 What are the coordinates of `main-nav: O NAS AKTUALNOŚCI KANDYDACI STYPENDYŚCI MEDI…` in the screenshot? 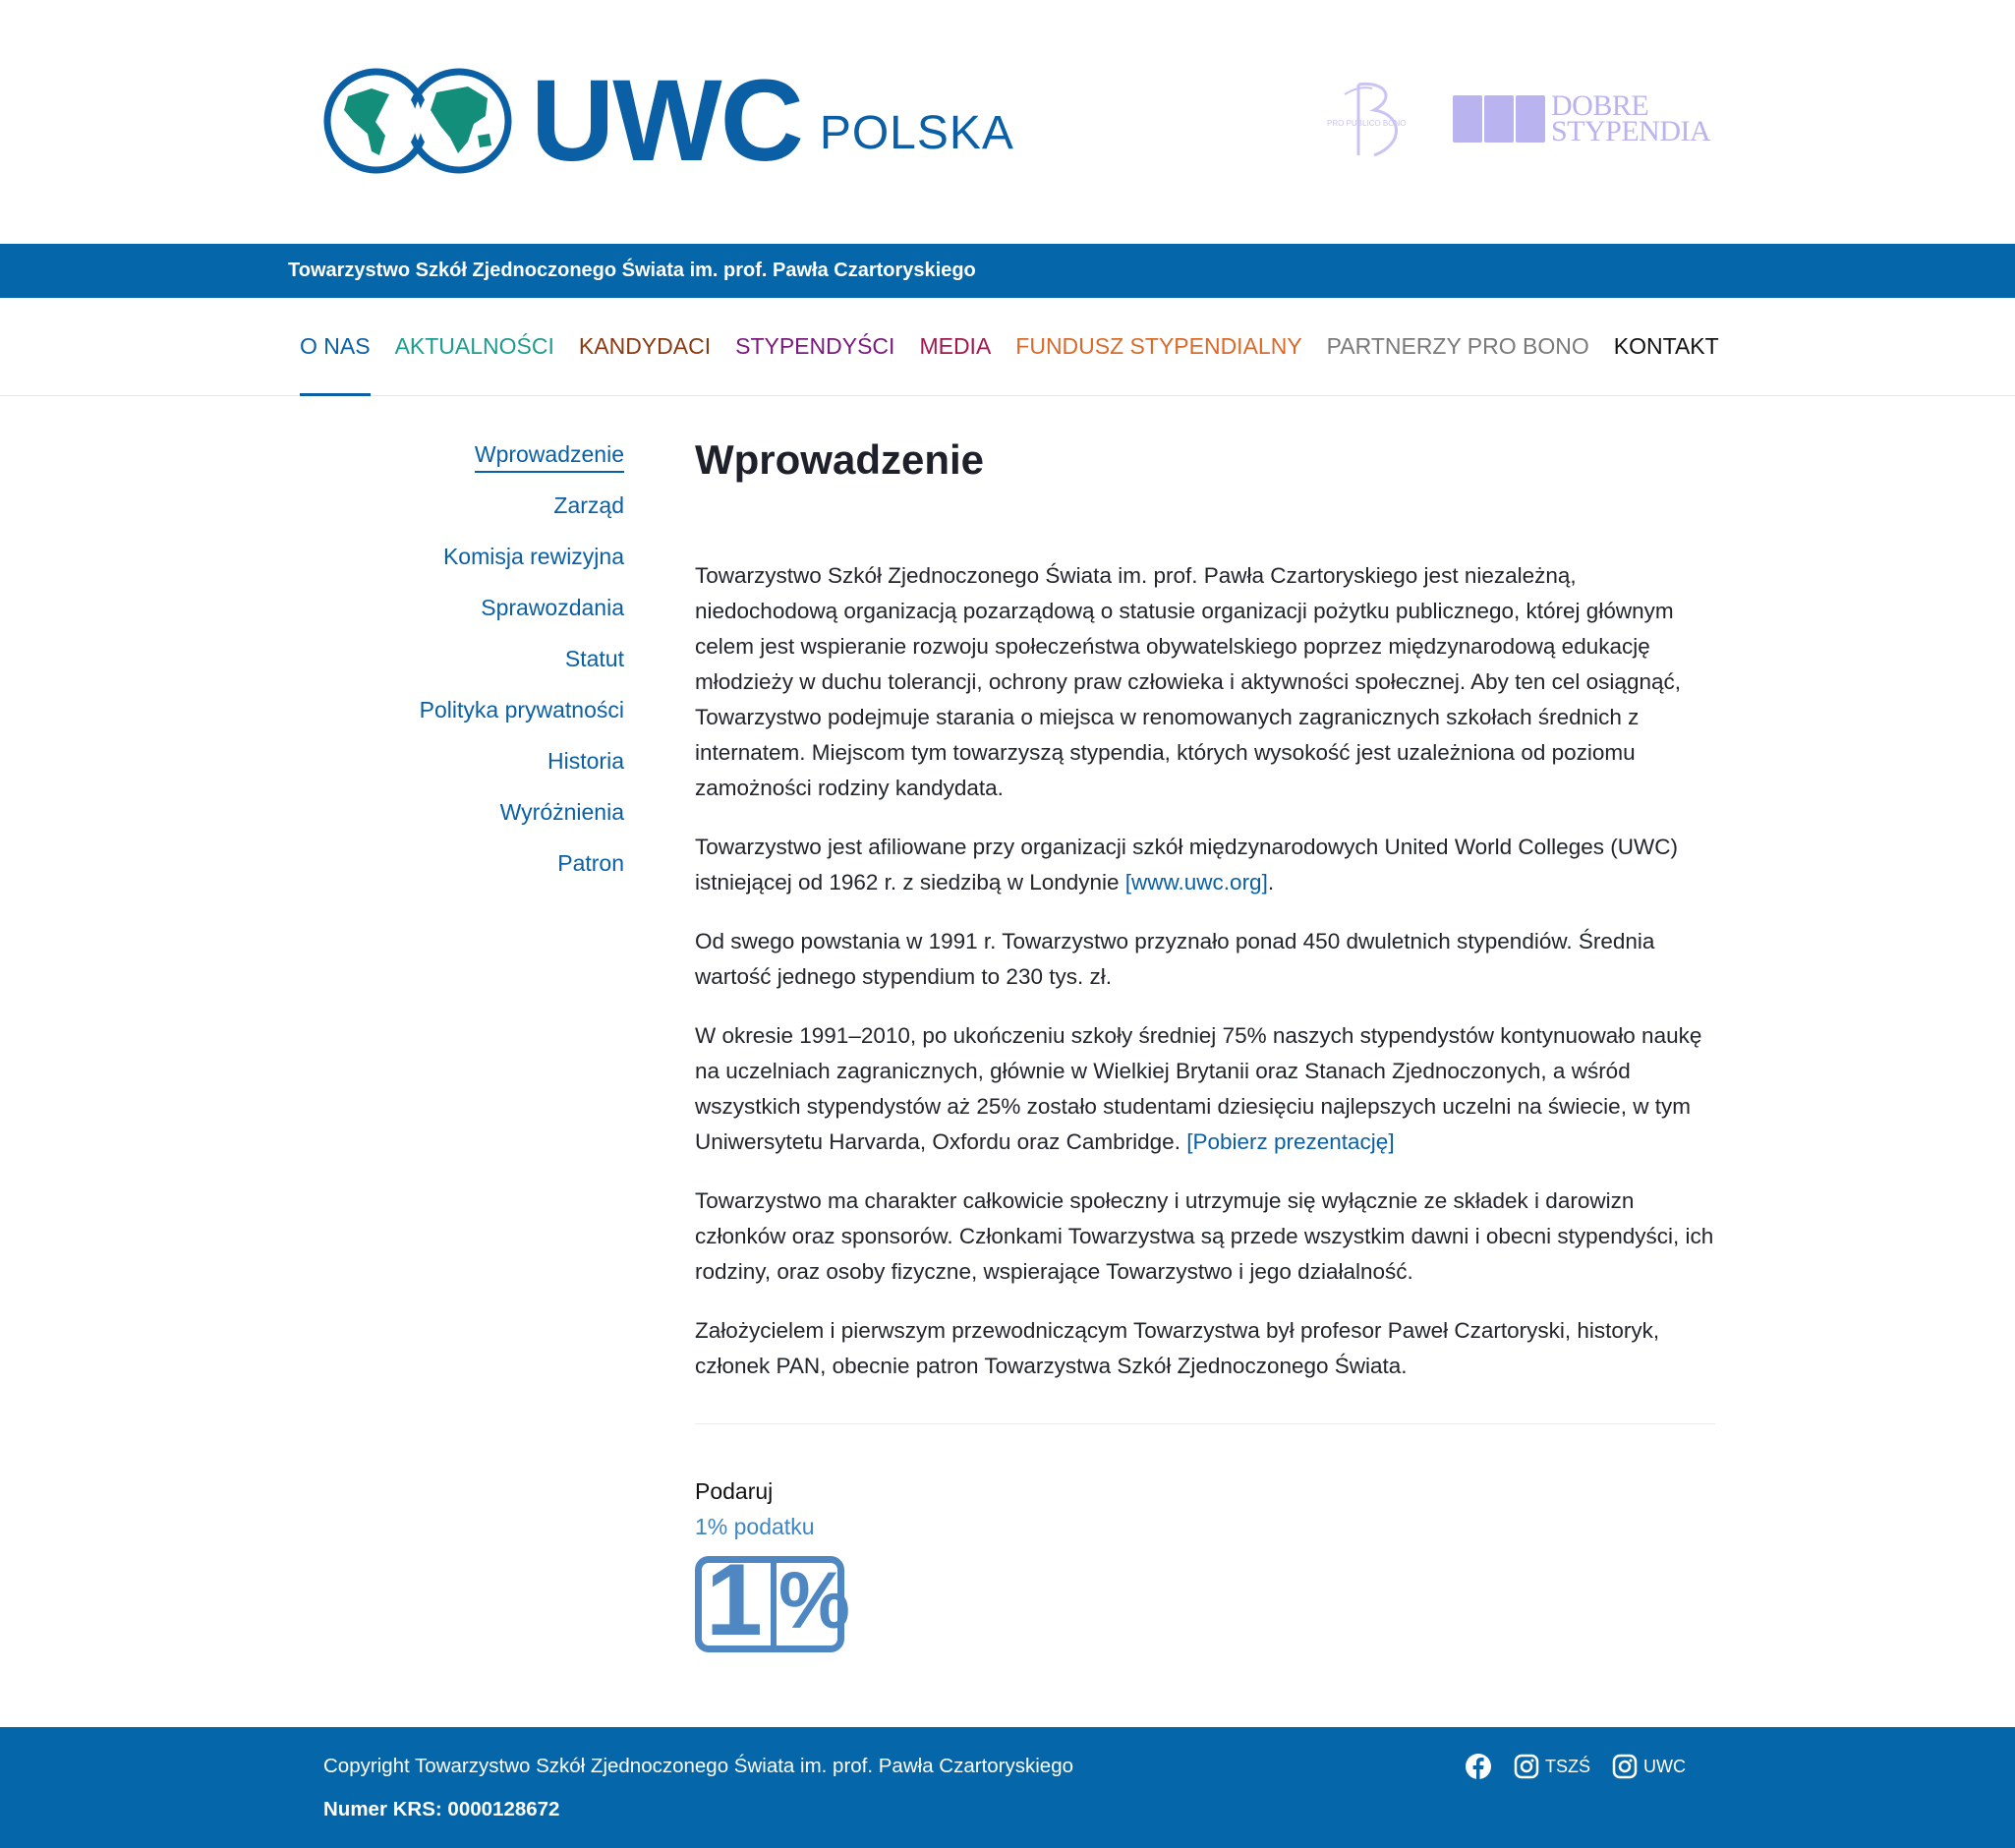 It's located at (1007, 347).